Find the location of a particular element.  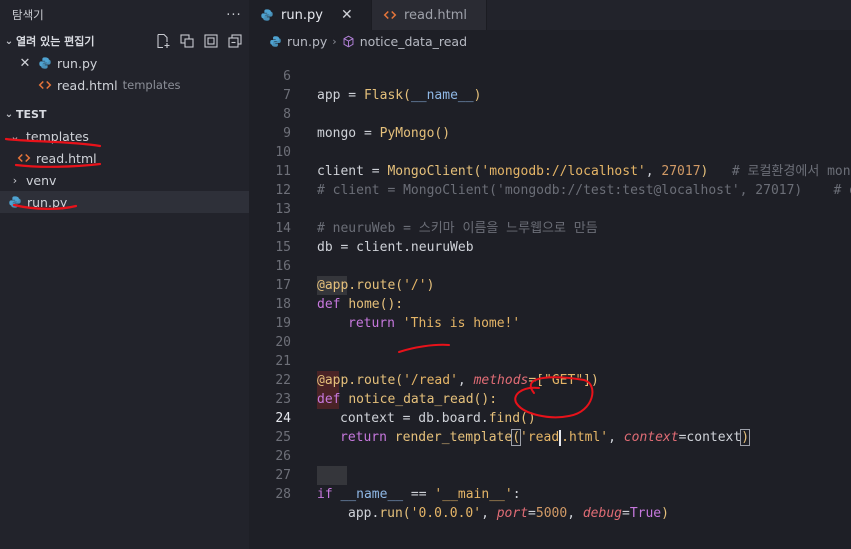

tree-file-read-html: read.html is located at coordinates (124, 158).